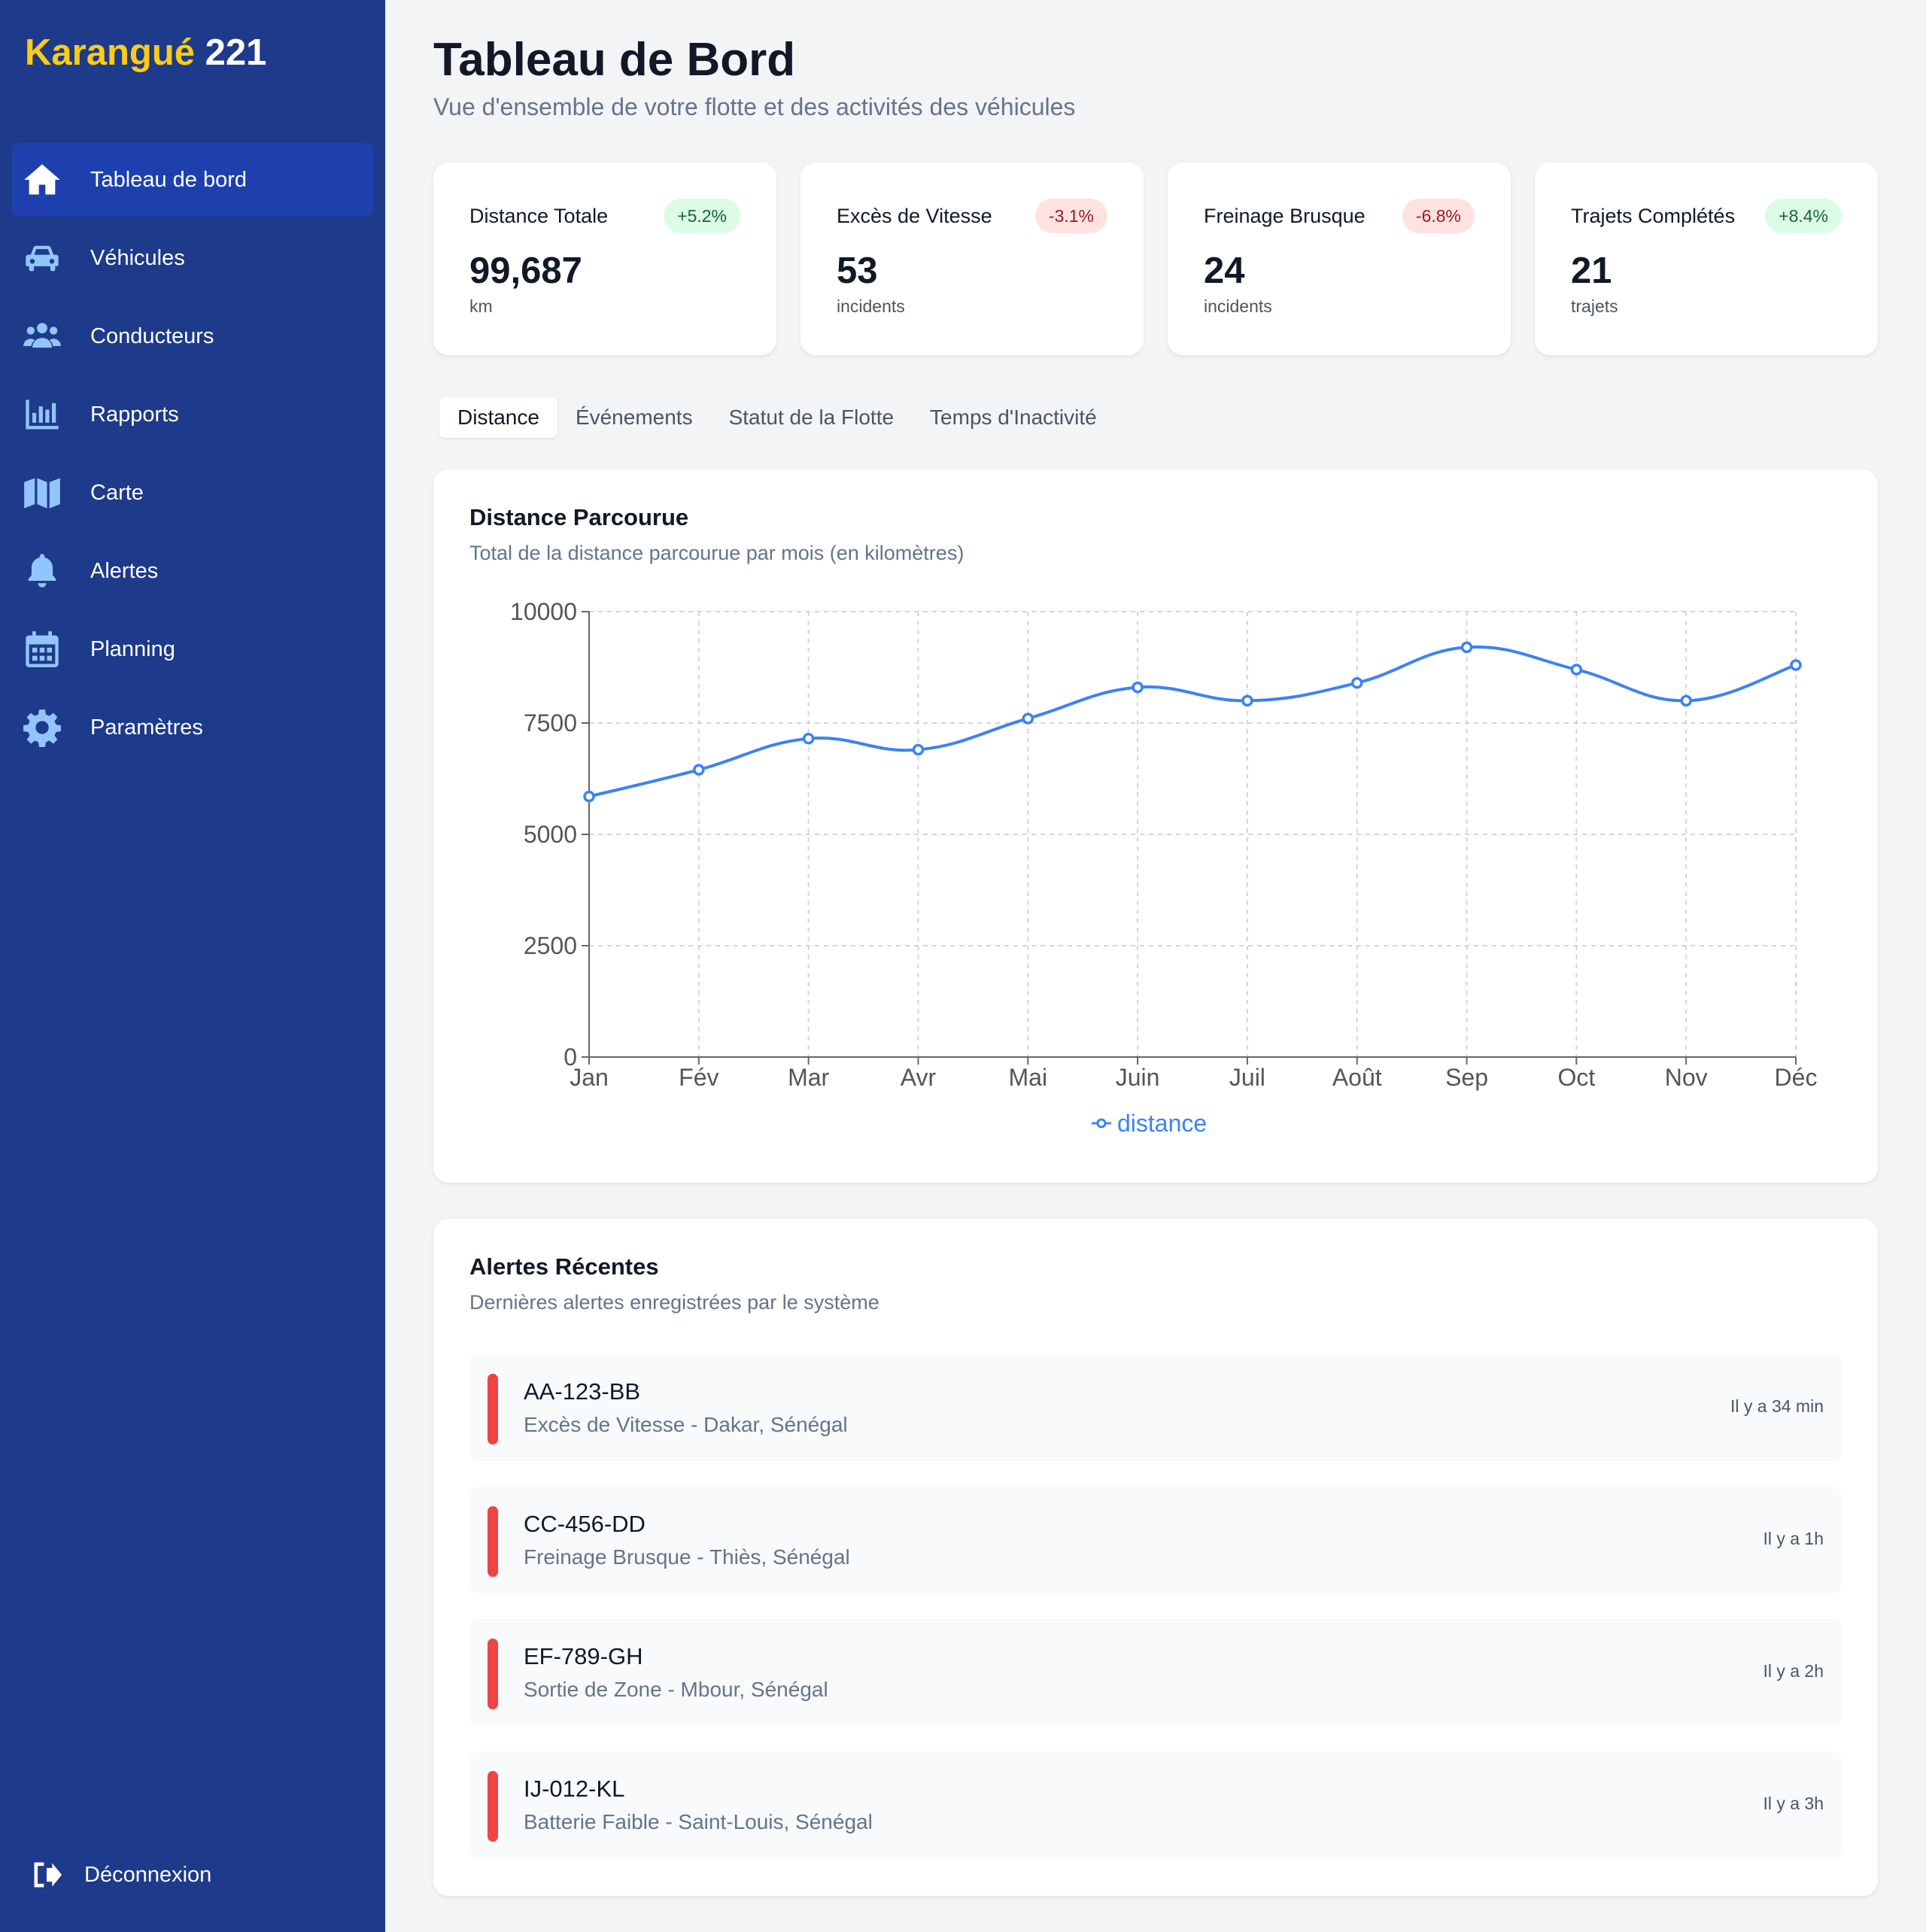  Describe the element at coordinates (550, 946) in the screenshot. I see `y-tick-label: 2500` at that location.